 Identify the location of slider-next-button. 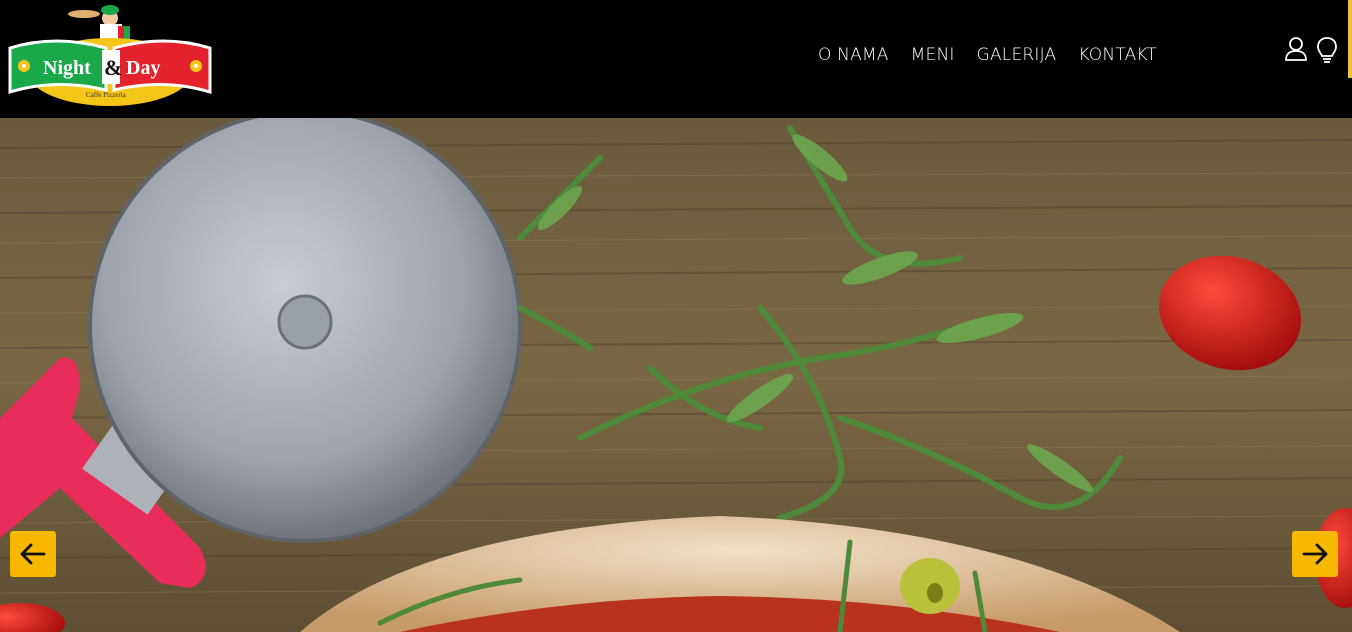
(1315, 554).